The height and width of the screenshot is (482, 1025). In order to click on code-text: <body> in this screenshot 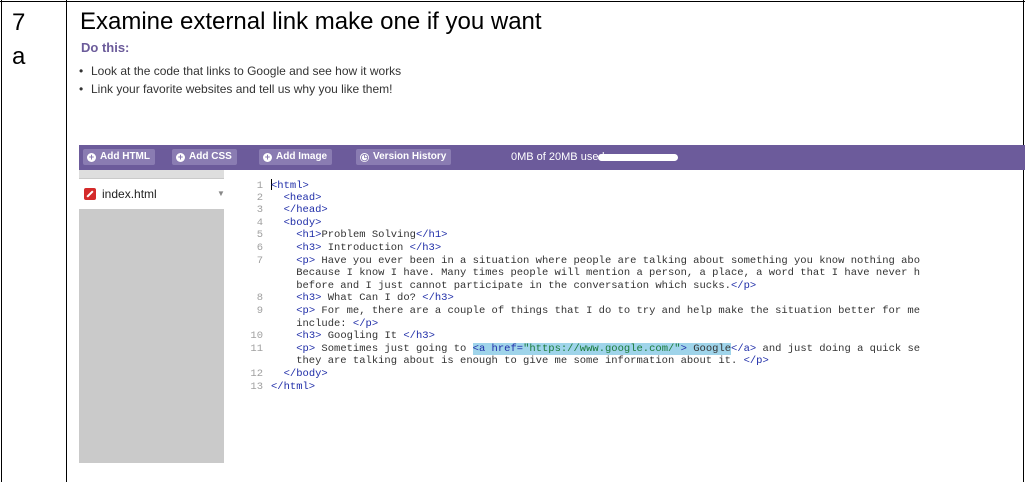, I will do `click(302, 222)`.